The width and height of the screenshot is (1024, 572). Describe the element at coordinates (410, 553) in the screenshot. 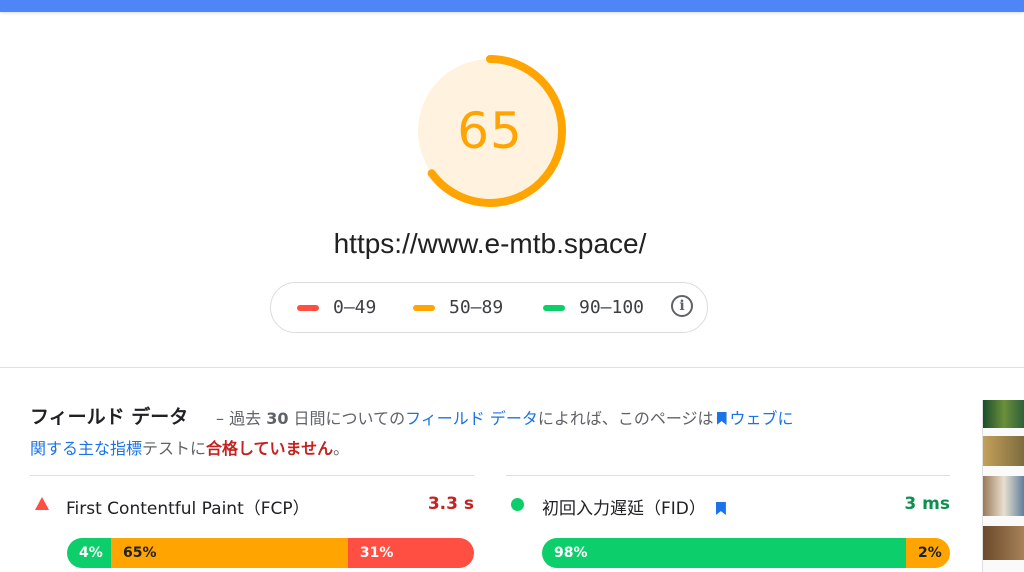

I see `distribution-segment: 31%` at that location.